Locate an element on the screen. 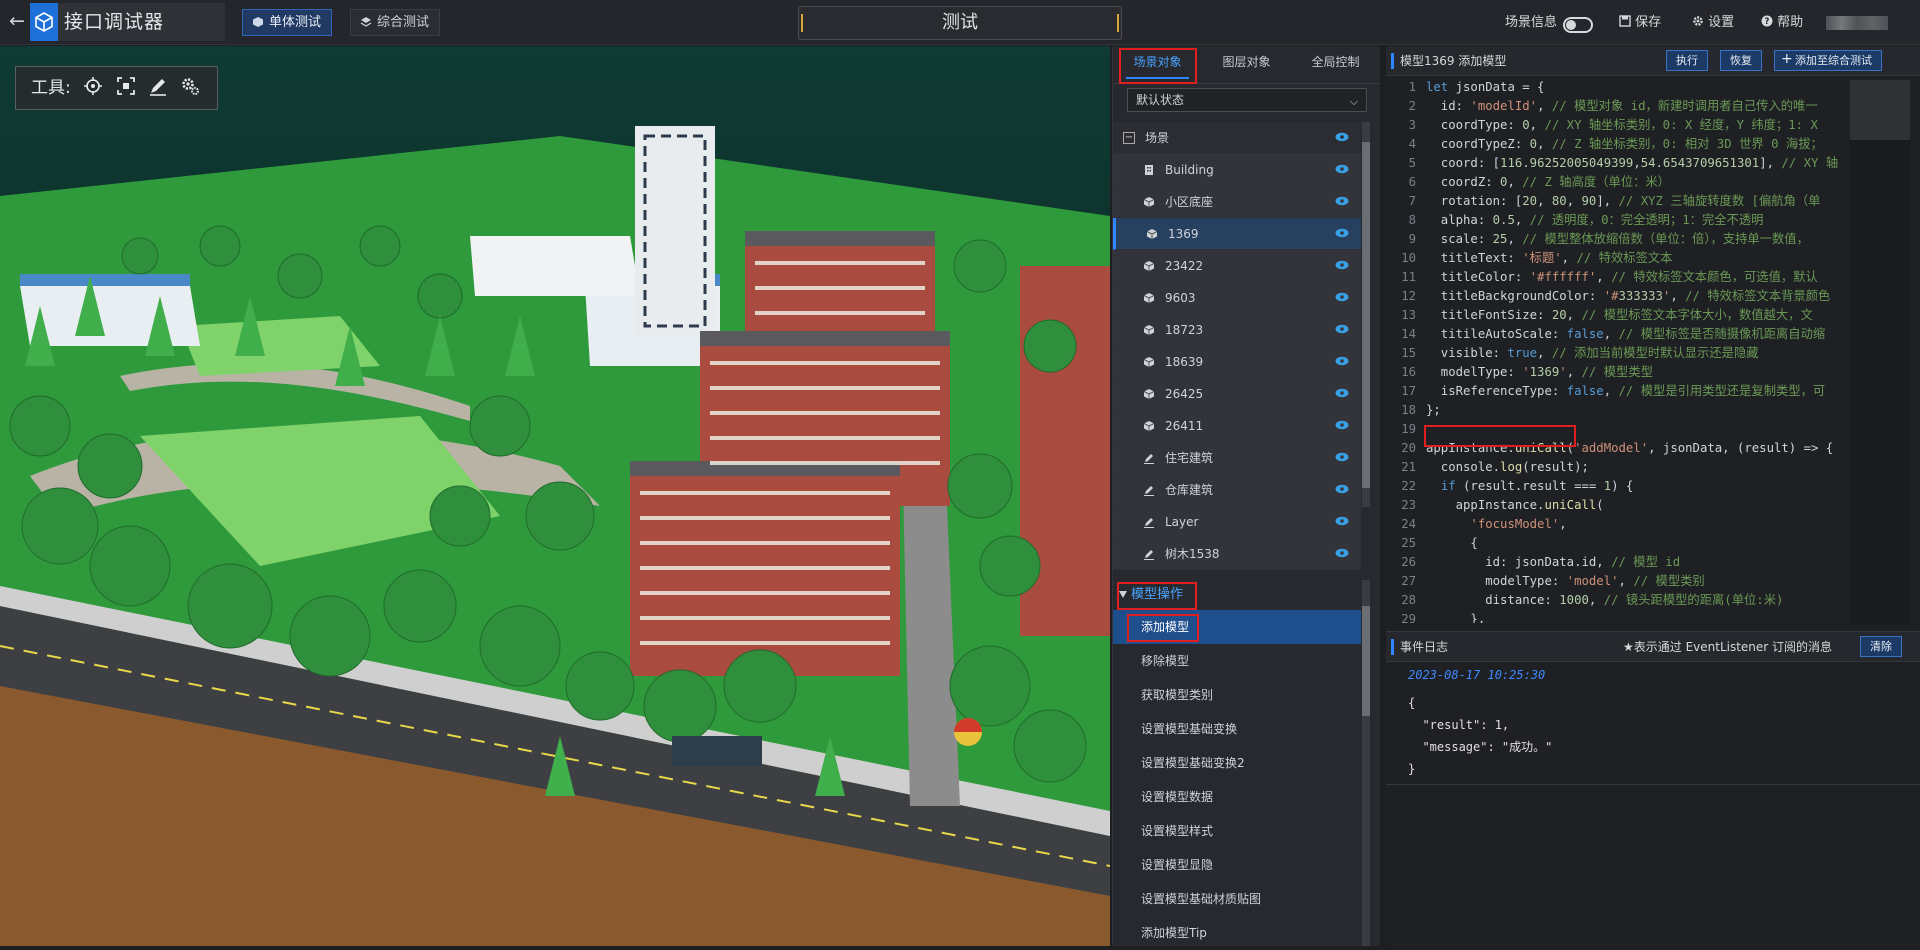 This screenshot has width=1920, height=950. op-item: 移除模型 is located at coordinates (1237, 661).